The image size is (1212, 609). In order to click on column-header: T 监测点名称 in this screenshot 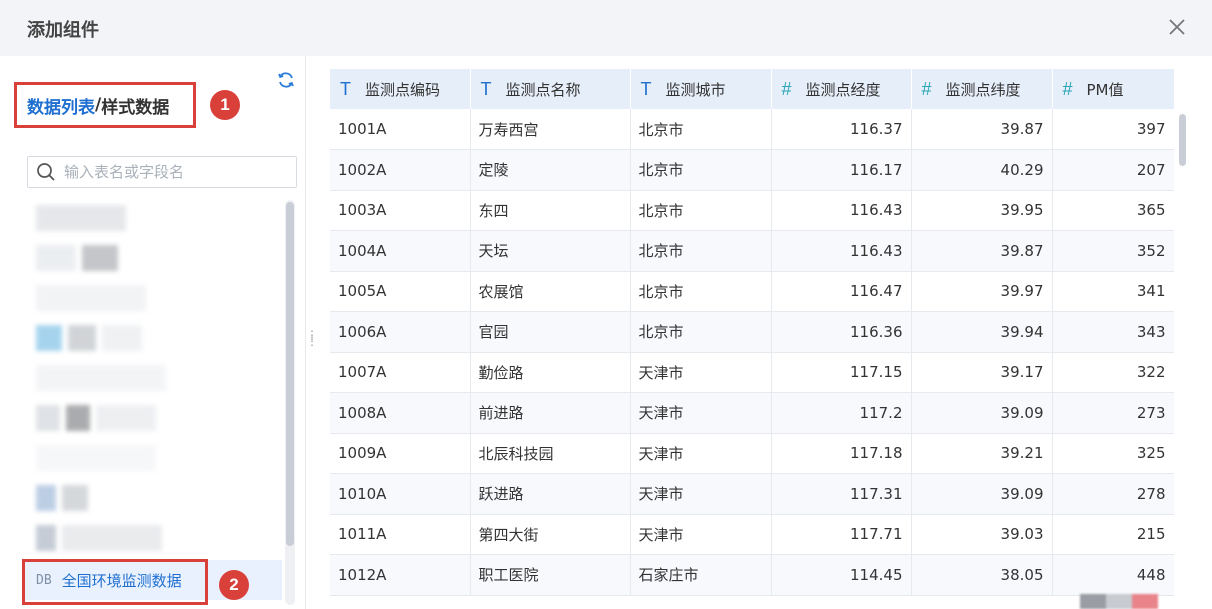, I will do `click(550, 89)`.